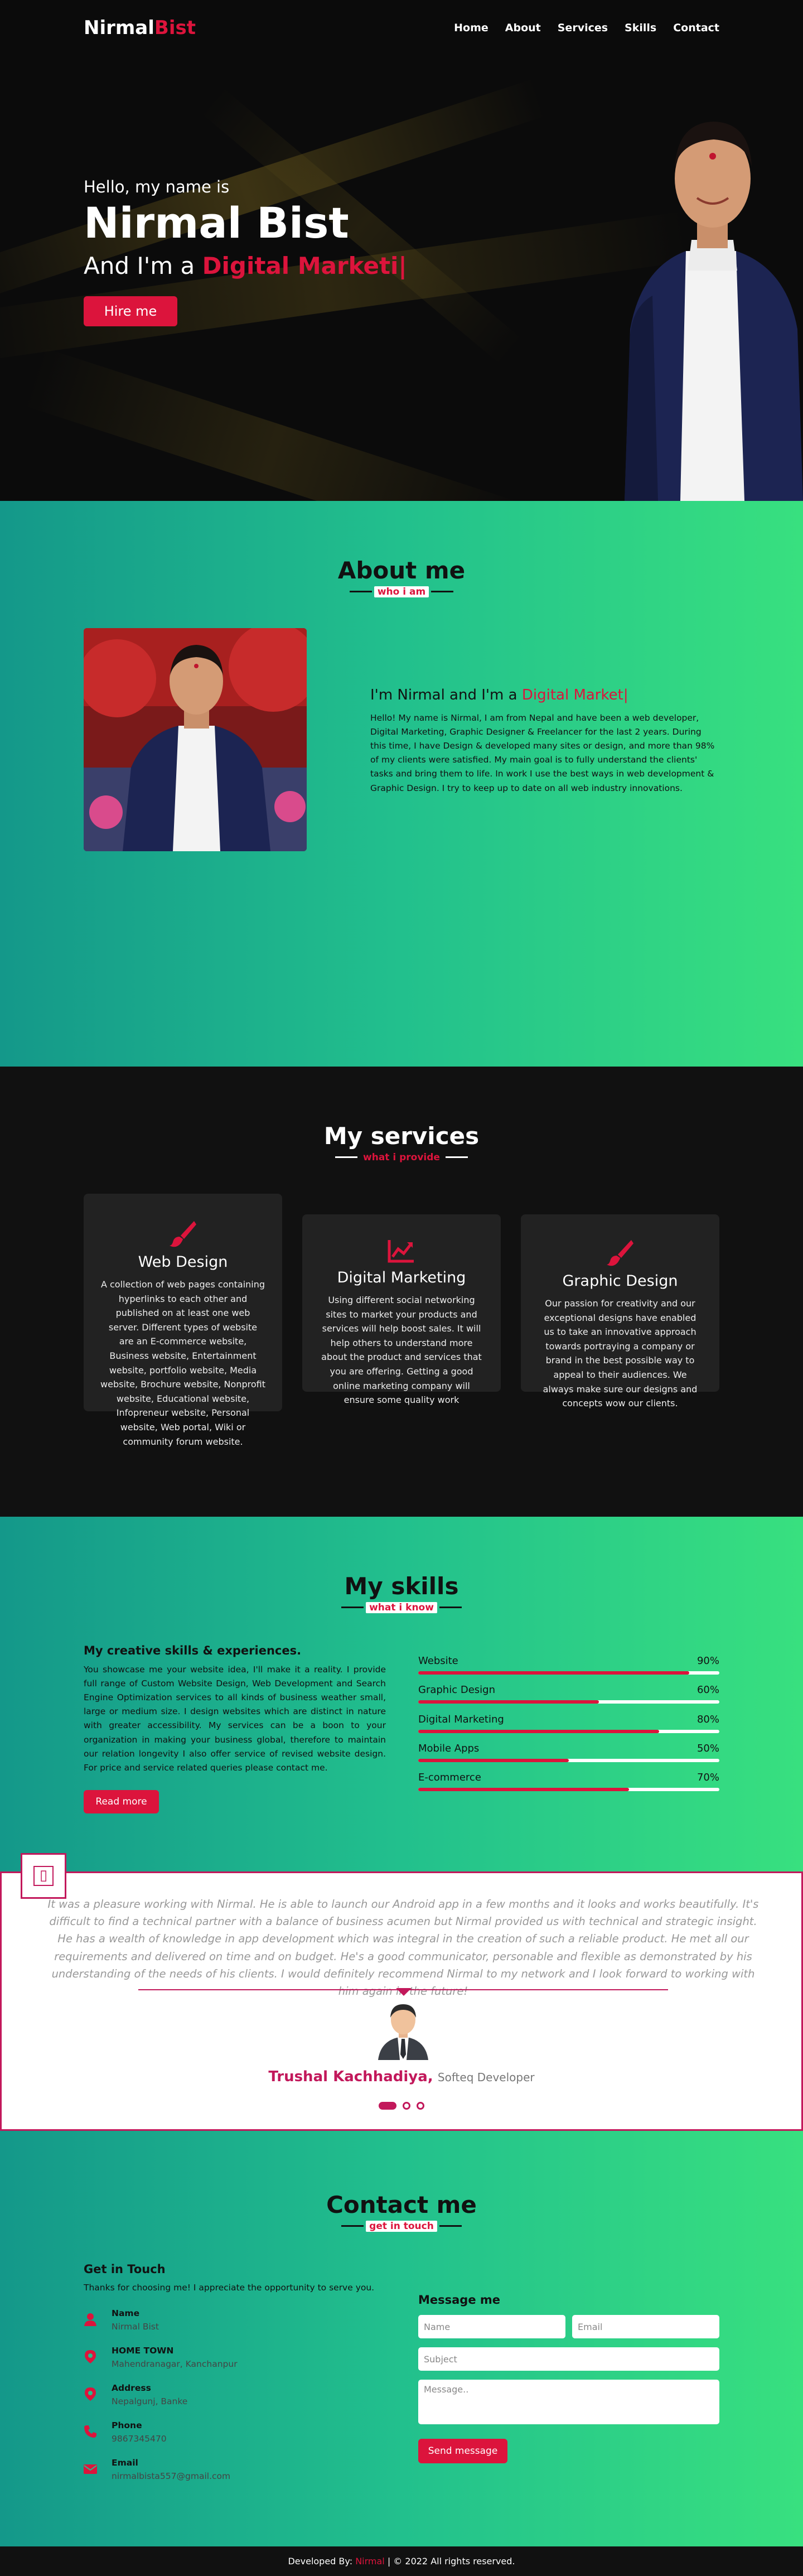 The height and width of the screenshot is (2576, 803). Describe the element at coordinates (143, 2351) in the screenshot. I see `contact-info-title: HOME TOWN` at that location.